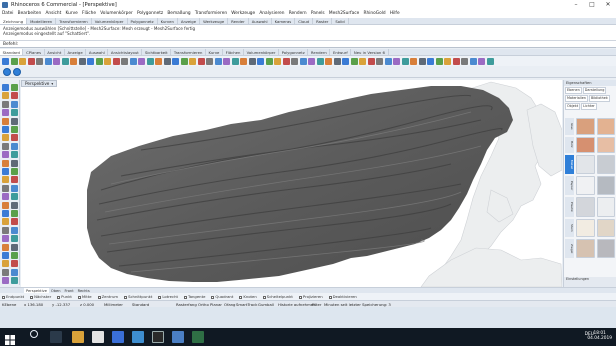 This screenshot has height=346, width=616. Describe the element at coordinates (261, 52) in the screenshot. I see `toolbar-tab: Volumenkörper` at that location.